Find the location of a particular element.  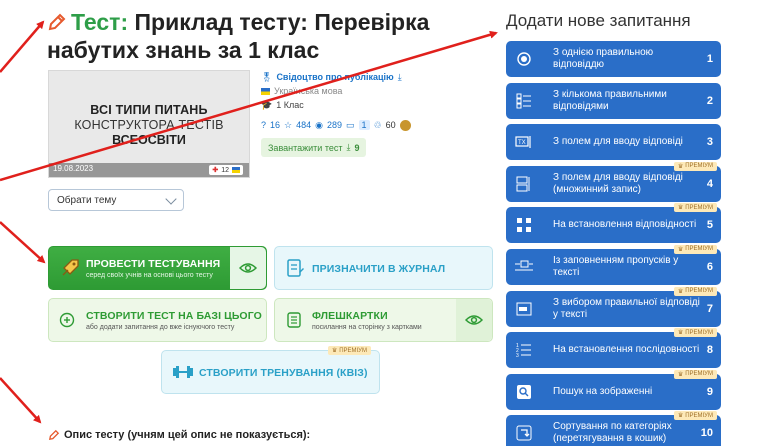

download-icon: ⤓ is located at coordinates (400, 77).